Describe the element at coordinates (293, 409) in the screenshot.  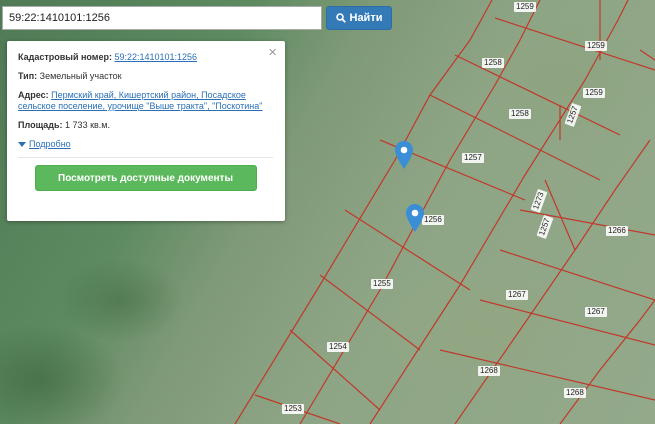
I see `plot-label: 1253` at that location.